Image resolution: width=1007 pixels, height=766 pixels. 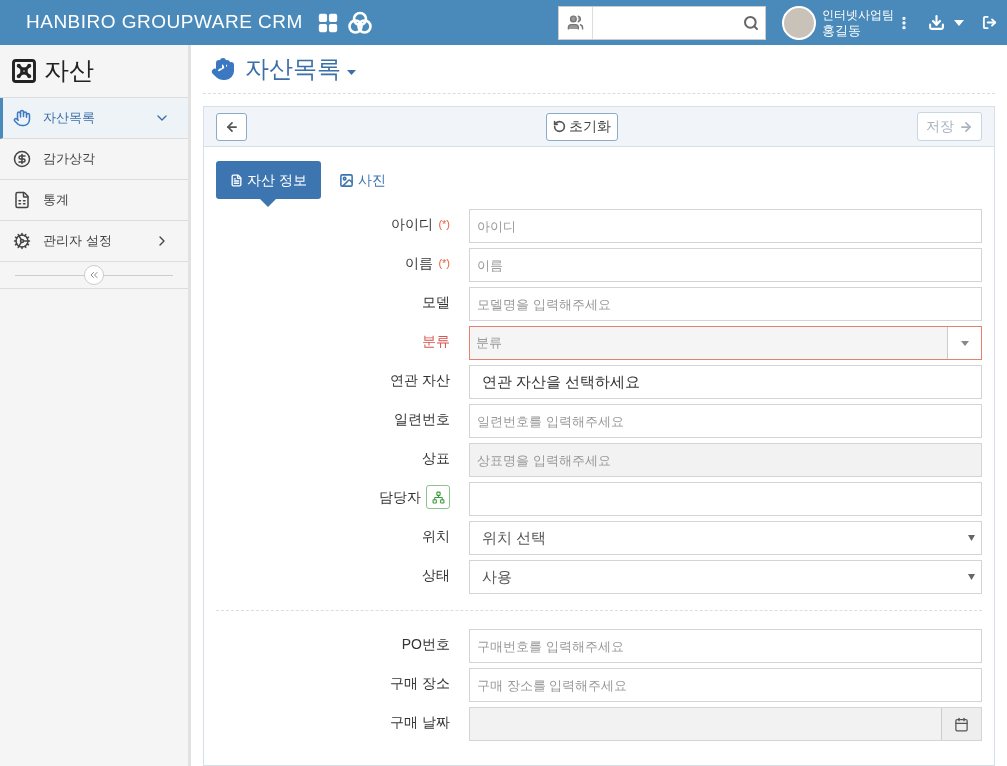 What do you see at coordinates (575, 22) in the screenshot?
I see `users-icon` at bounding box center [575, 22].